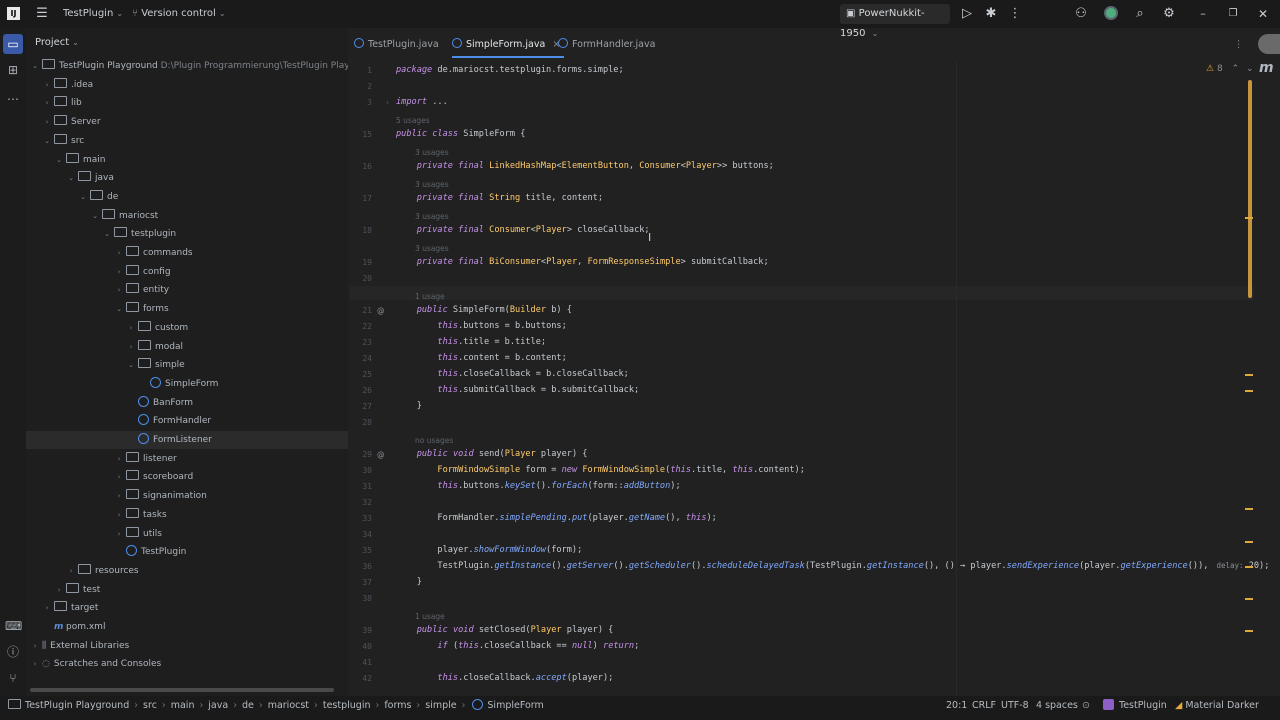 The image size is (1280, 720). I want to click on breadcrumb-item: TestPlugin Playground, so click(77, 705).